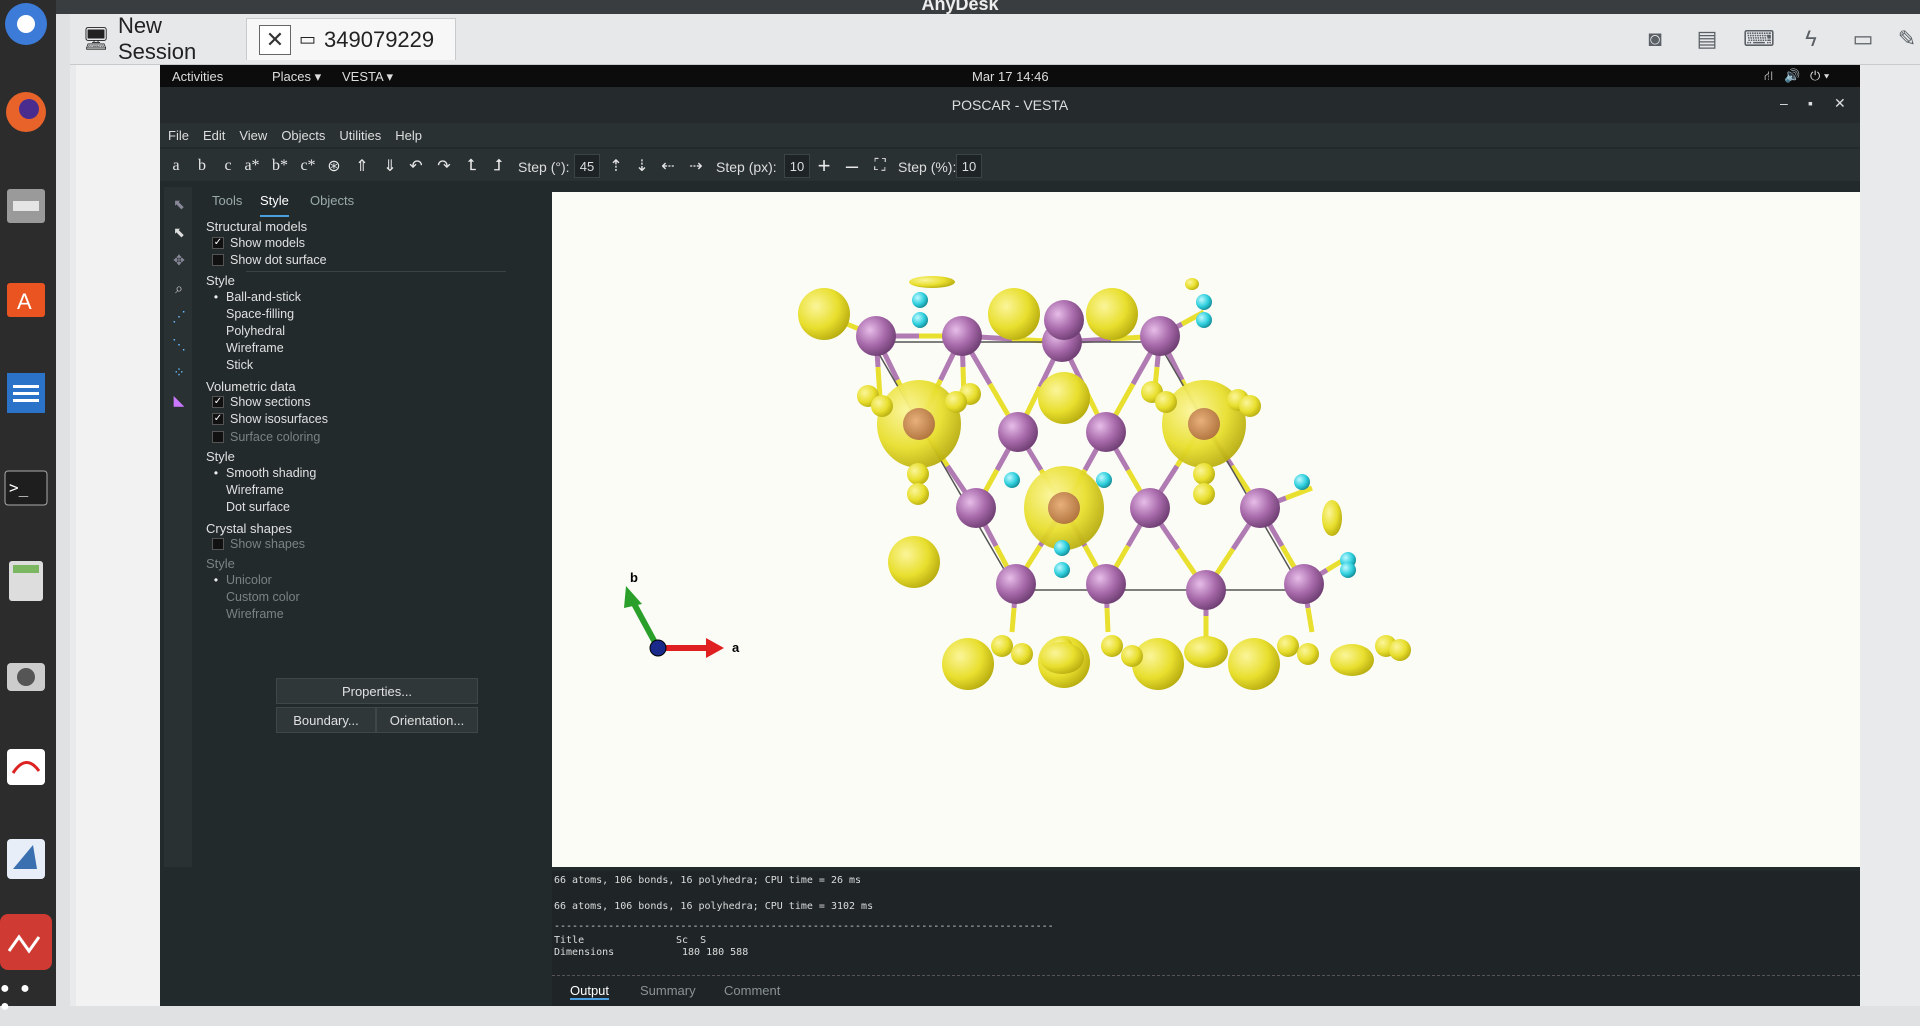 This screenshot has width=1920, height=1026. I want to click on space-filling-radio: Space-filling, so click(253, 314).